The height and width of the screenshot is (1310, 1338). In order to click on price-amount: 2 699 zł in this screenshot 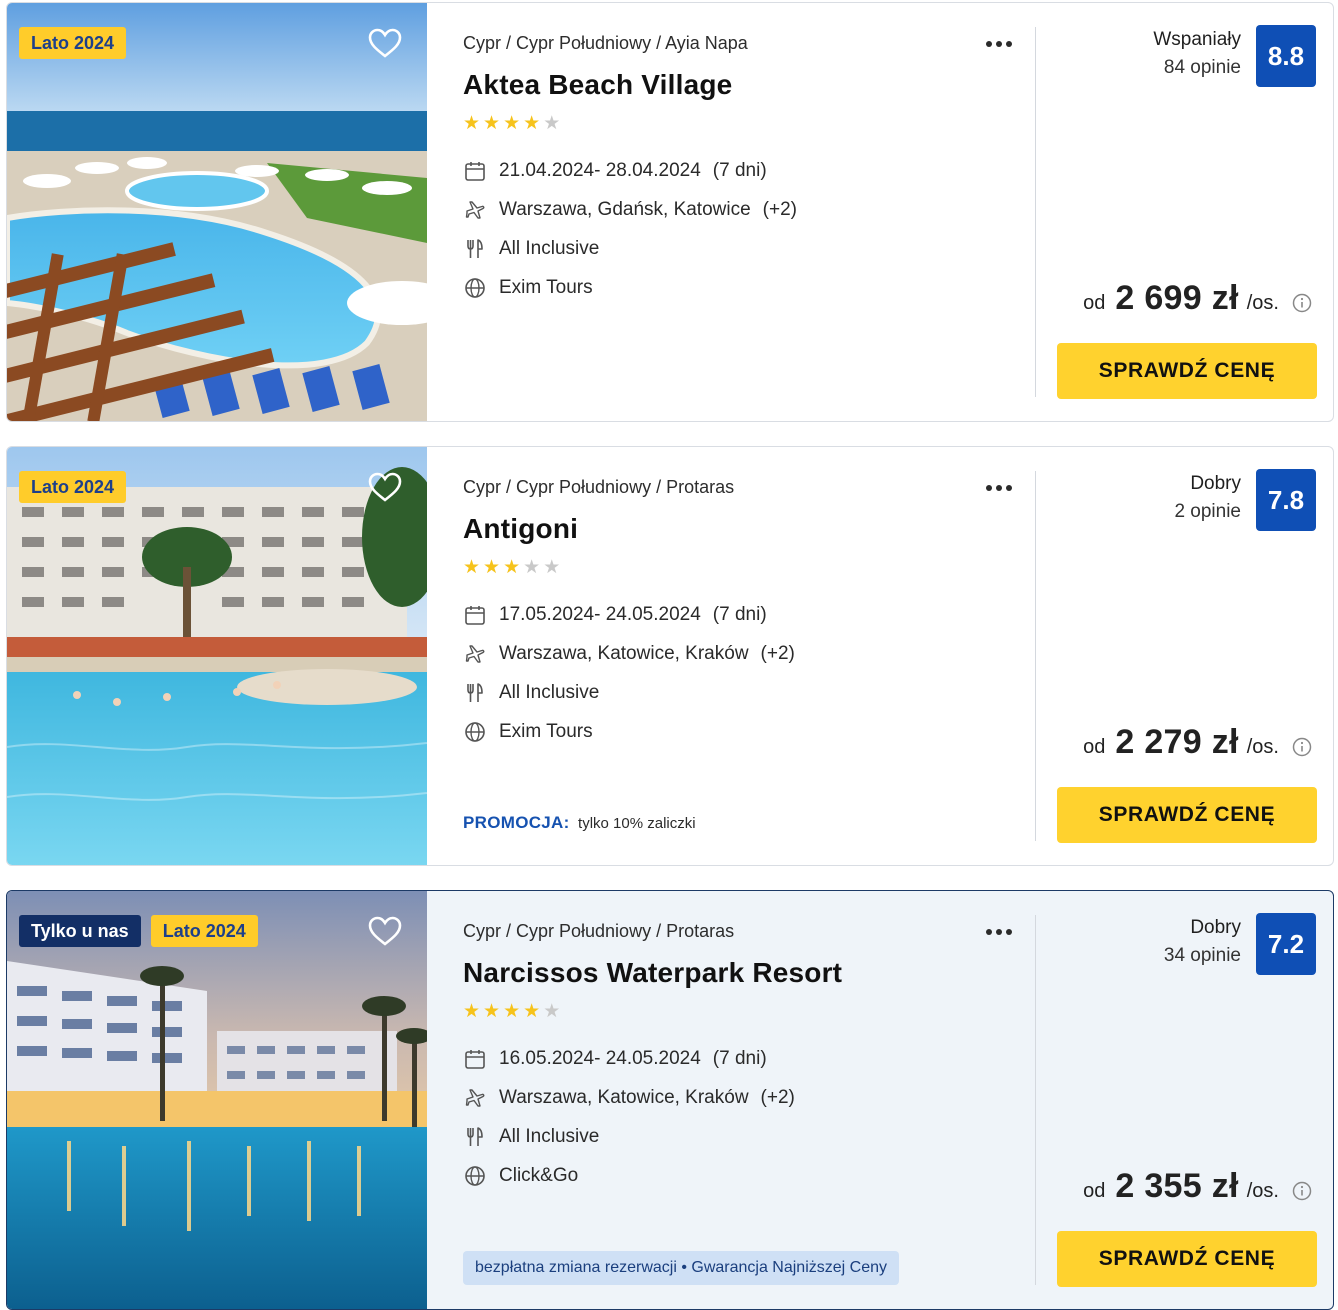, I will do `click(1177, 298)`.